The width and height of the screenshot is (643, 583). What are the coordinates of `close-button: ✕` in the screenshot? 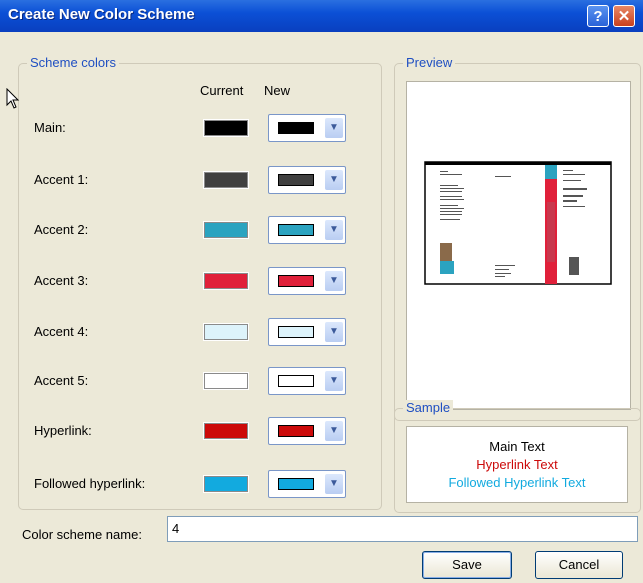 It's located at (624, 16).